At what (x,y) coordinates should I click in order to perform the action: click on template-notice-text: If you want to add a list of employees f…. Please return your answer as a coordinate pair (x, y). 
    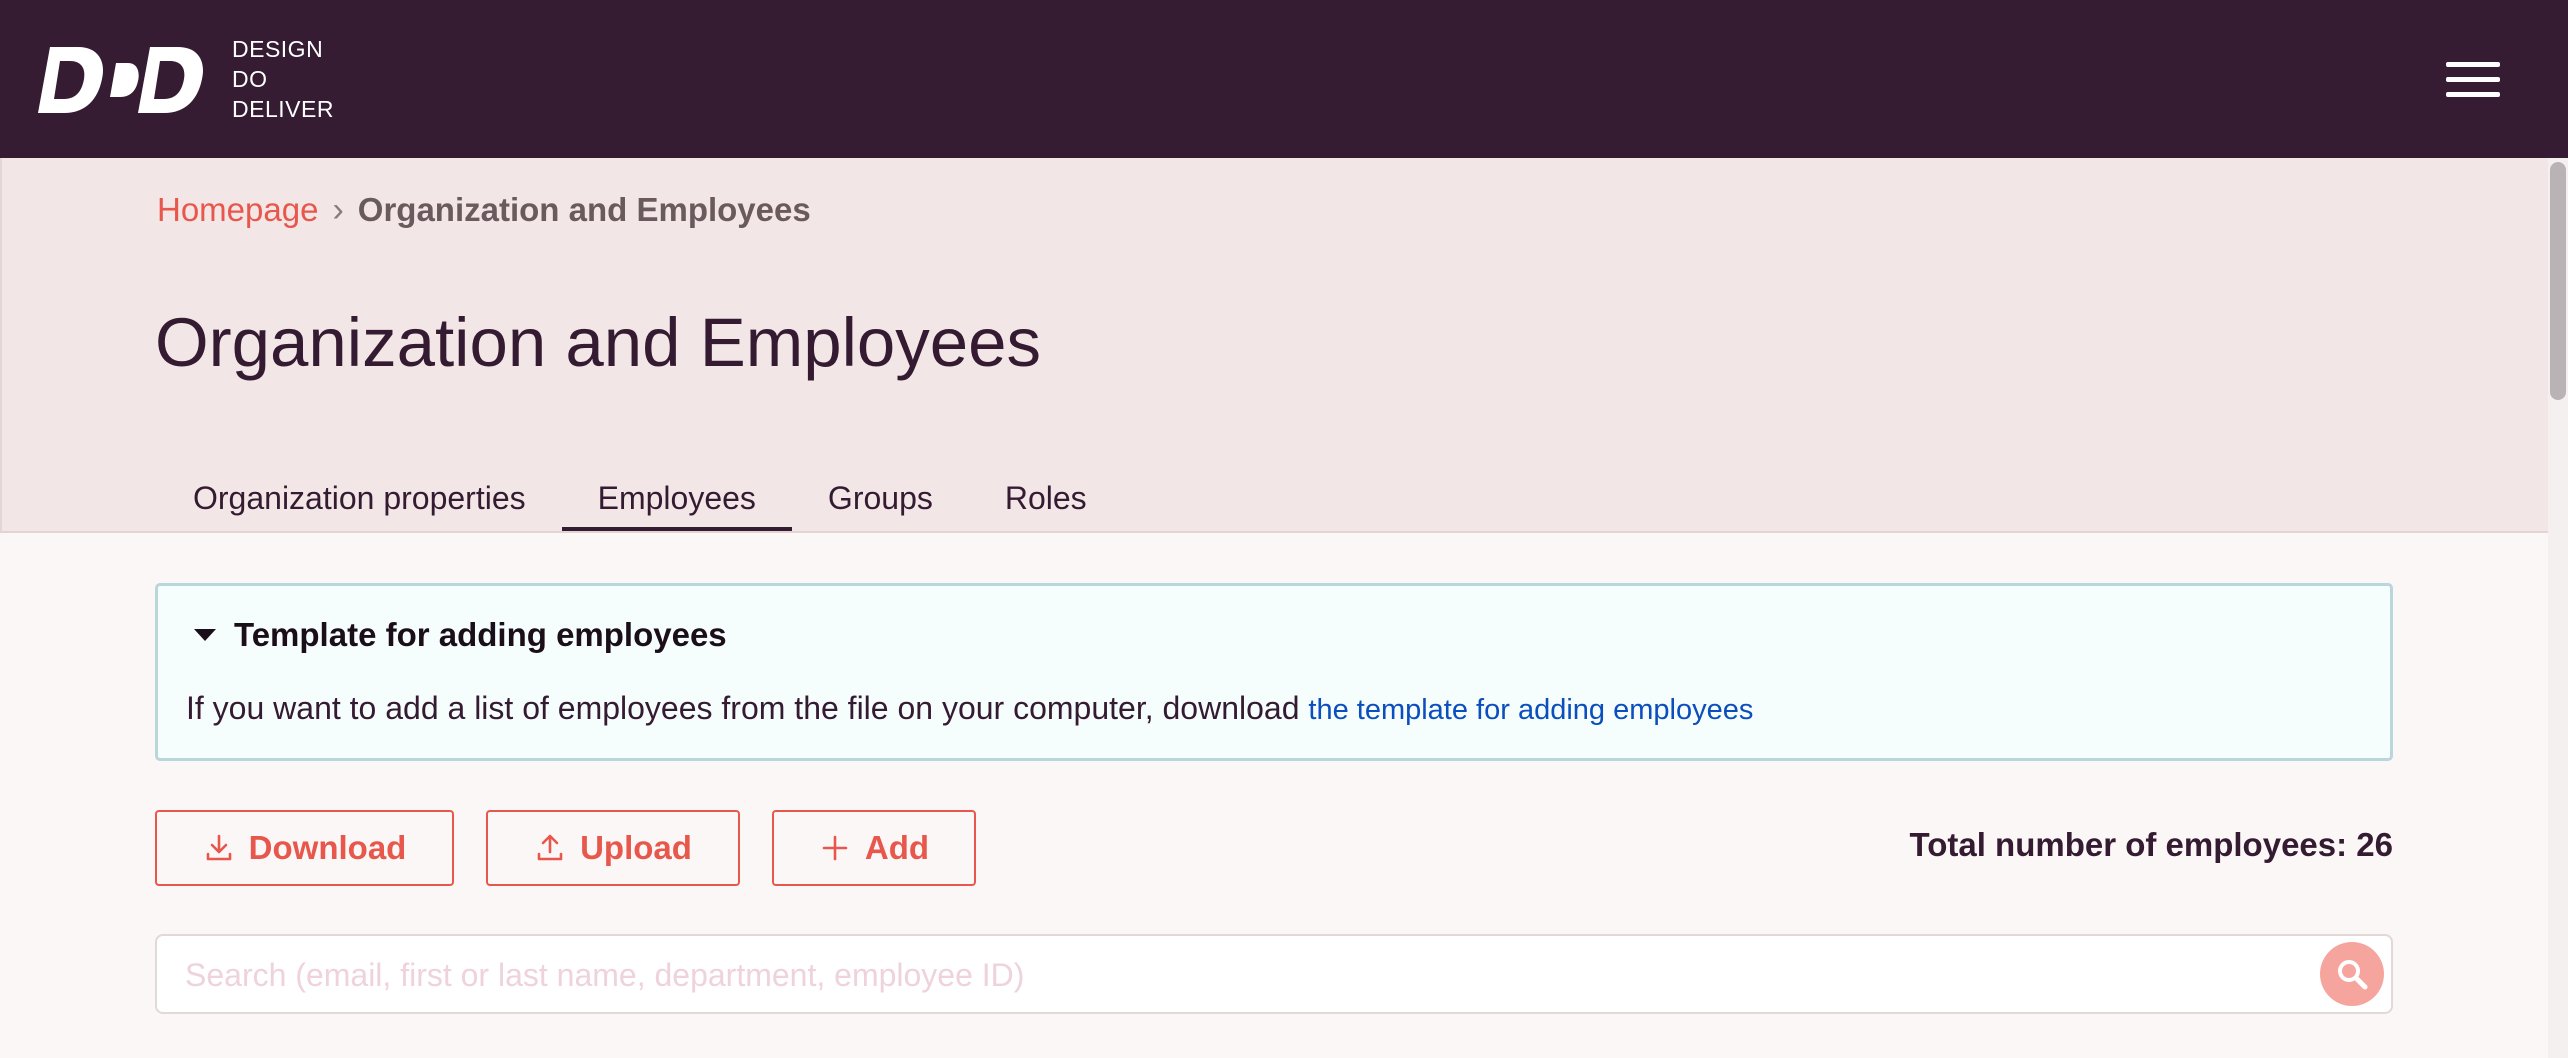
    Looking at the image, I should click on (969, 708).